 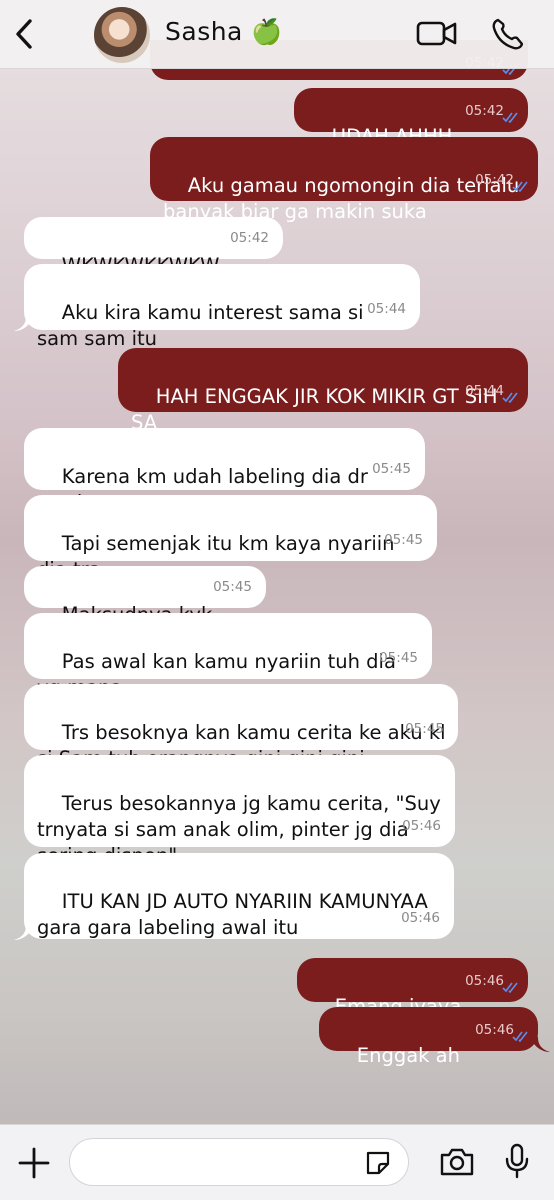 I want to click on message-bubble: Maksudnya kyk 05:45, so click(x=145, y=596).